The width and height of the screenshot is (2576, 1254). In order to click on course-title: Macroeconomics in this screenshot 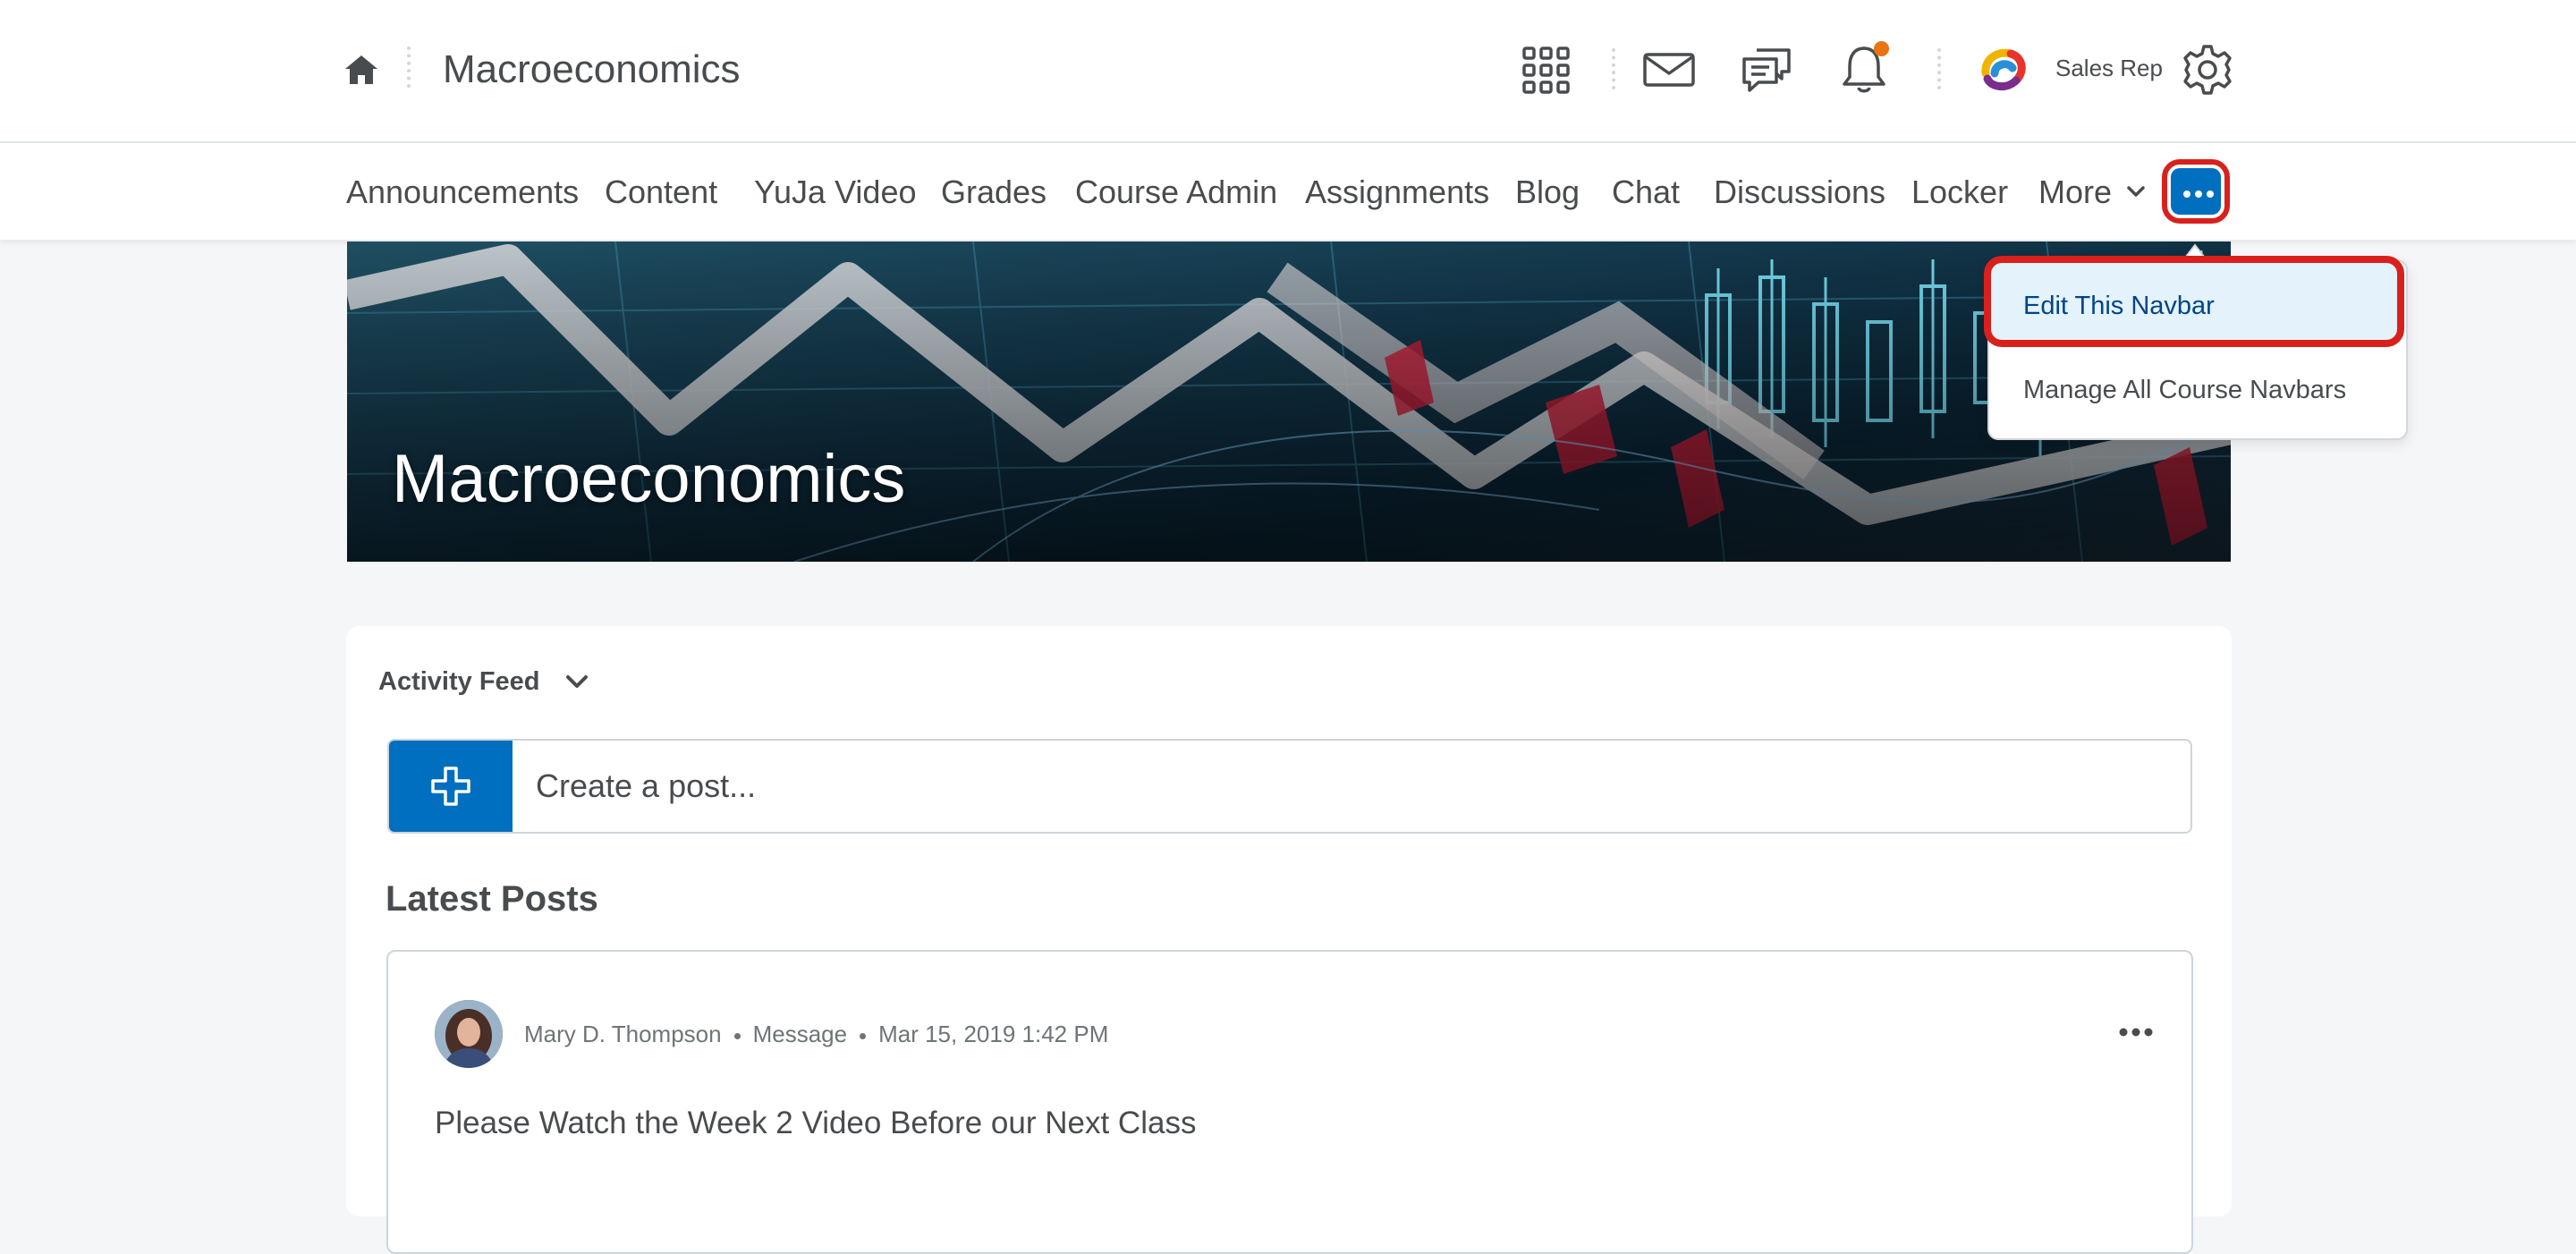, I will do `click(592, 70)`.